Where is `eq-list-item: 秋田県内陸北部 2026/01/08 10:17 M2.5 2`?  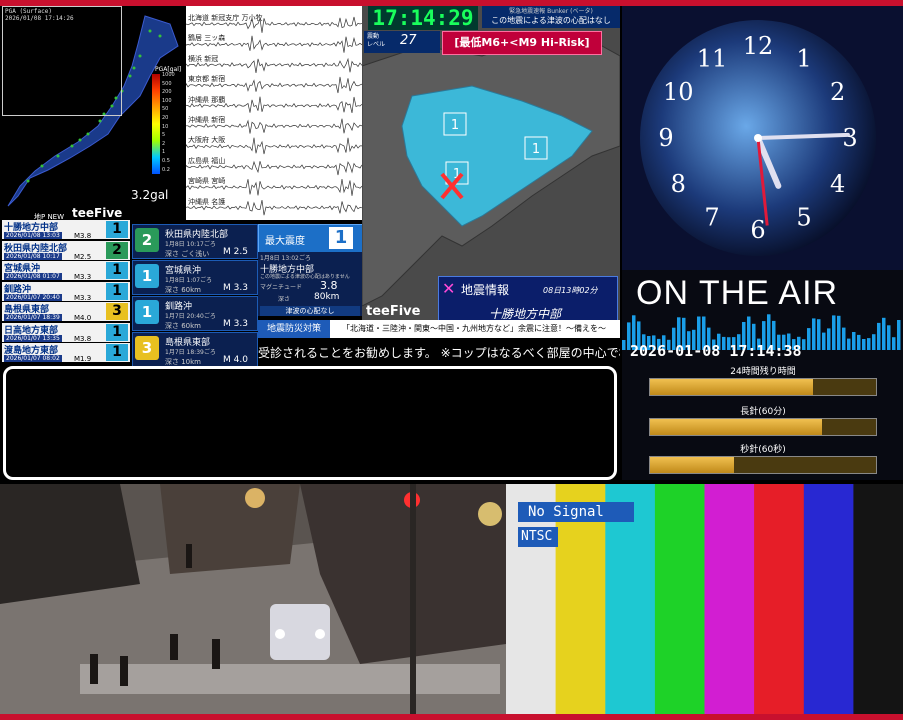 eq-list-item: 秋田県内陸北部 2026/01/08 10:17 M2.5 2 is located at coordinates (66, 250).